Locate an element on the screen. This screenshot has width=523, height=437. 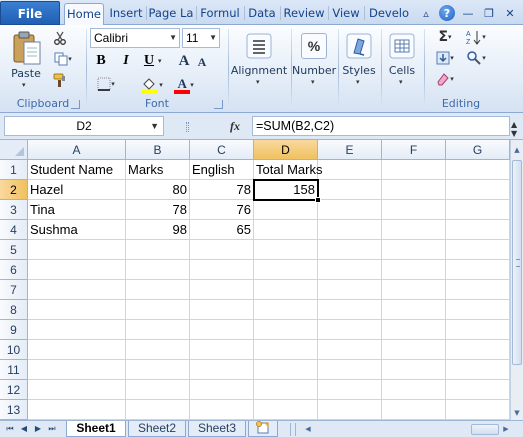
row-header-7: 7 is located at coordinates (14, 290).